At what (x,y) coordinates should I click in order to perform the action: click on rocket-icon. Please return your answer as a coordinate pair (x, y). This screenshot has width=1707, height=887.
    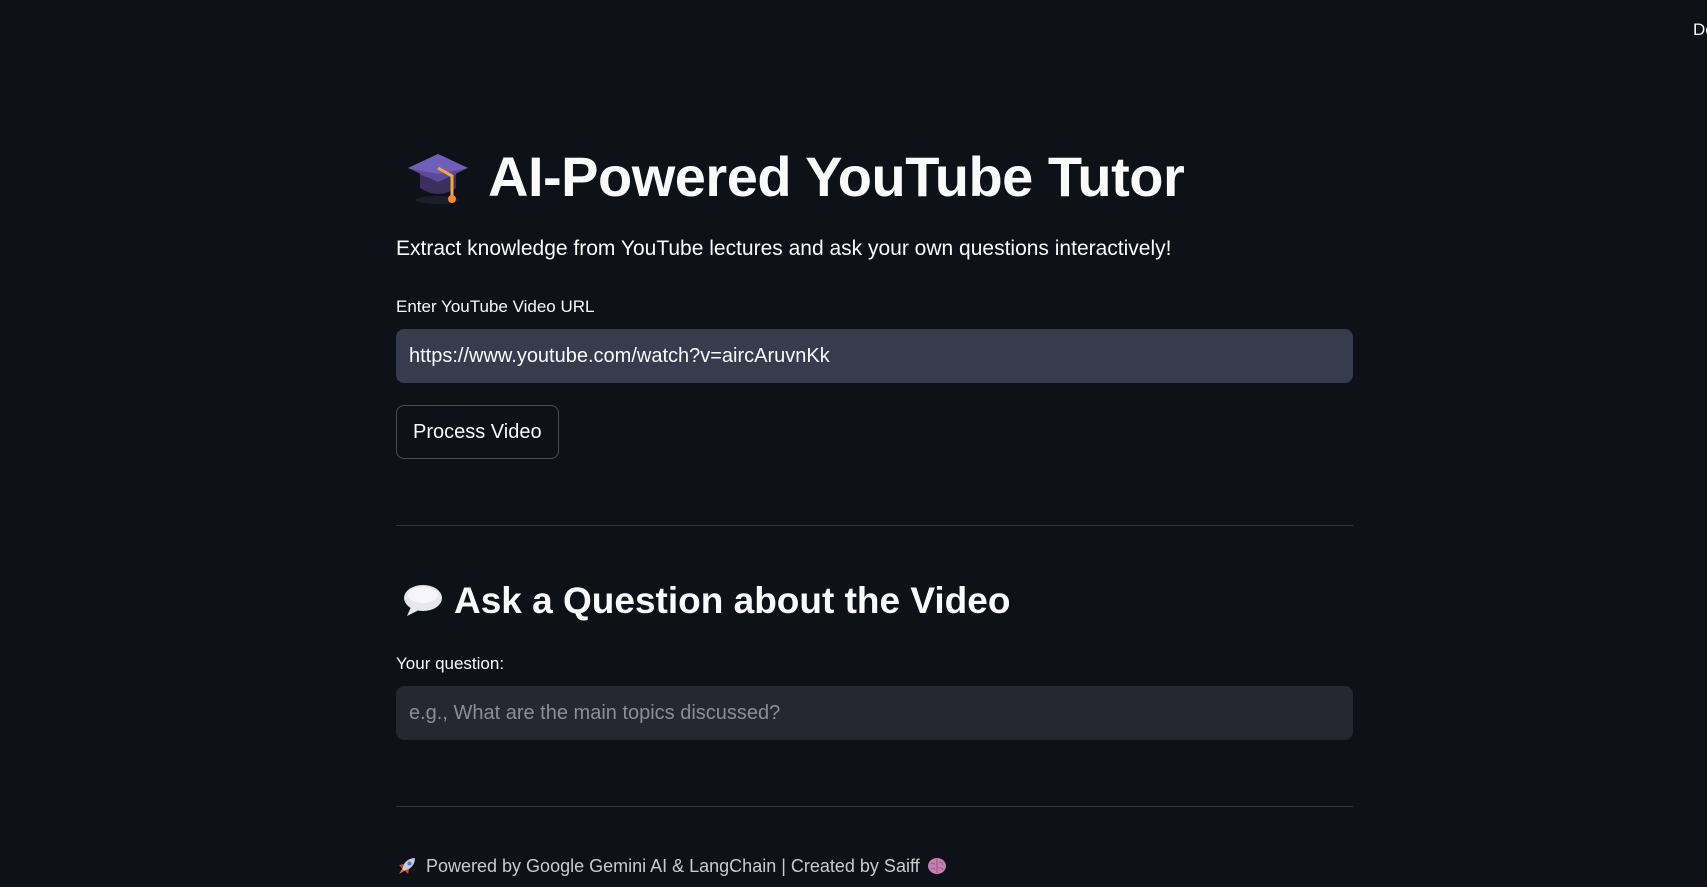
    Looking at the image, I should click on (407, 866).